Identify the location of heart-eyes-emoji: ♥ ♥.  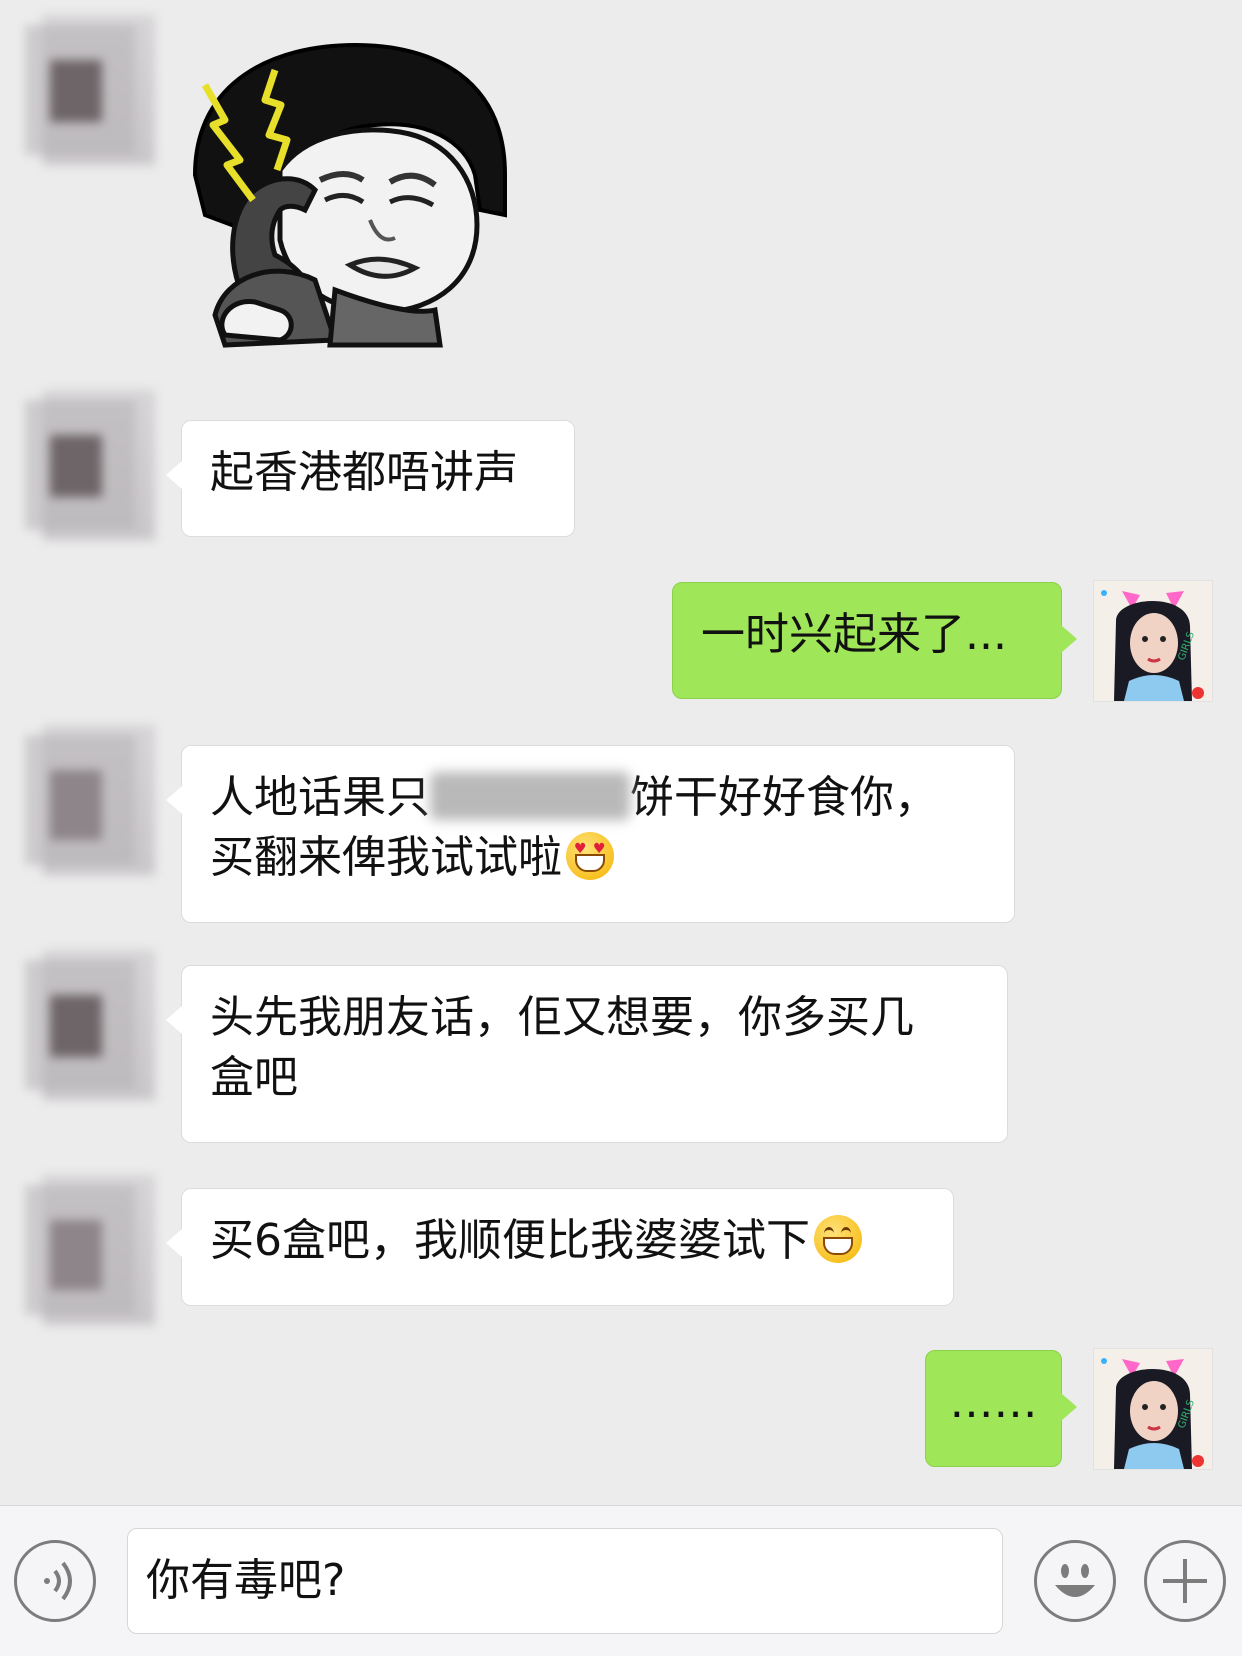
(590, 856).